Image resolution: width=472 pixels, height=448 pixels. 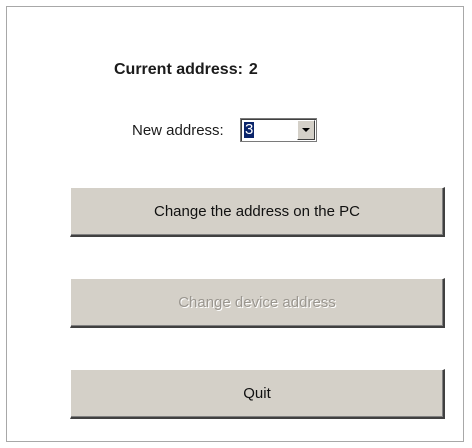 What do you see at coordinates (257, 303) in the screenshot?
I see `change-device-address-button: Change device address` at bounding box center [257, 303].